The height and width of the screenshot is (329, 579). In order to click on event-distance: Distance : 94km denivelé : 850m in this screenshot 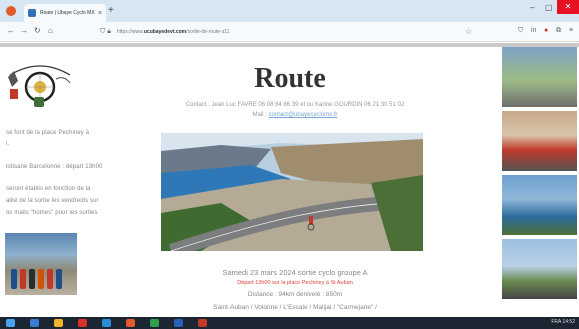, I will do `click(295, 294)`.